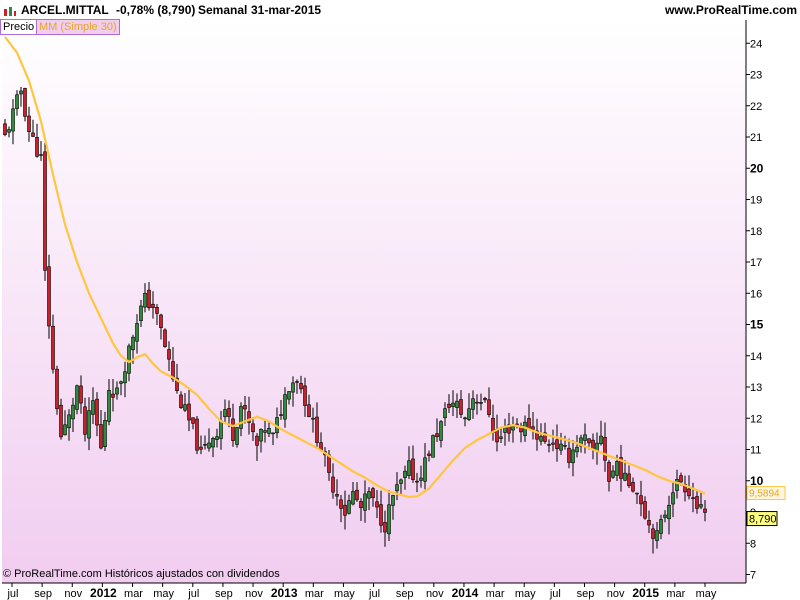  What do you see at coordinates (757, 168) in the screenshot?
I see `price-tick-label: 20` at bounding box center [757, 168].